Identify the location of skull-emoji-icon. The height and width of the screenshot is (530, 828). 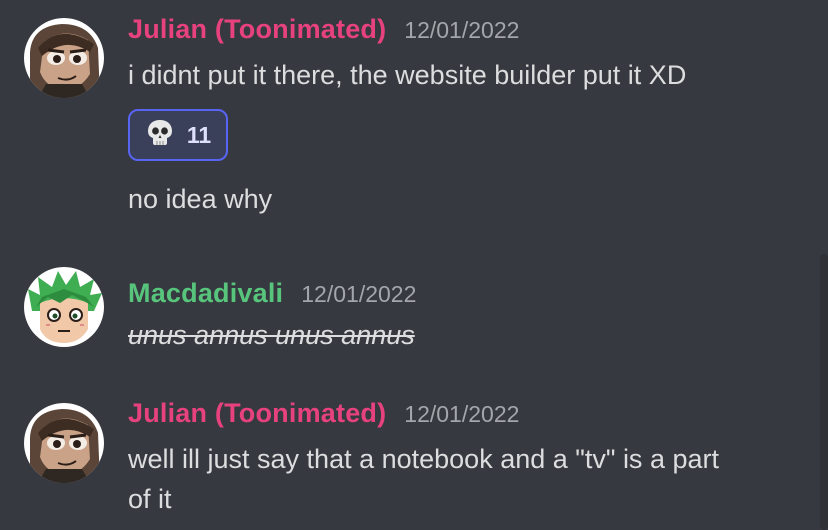
(160, 135).